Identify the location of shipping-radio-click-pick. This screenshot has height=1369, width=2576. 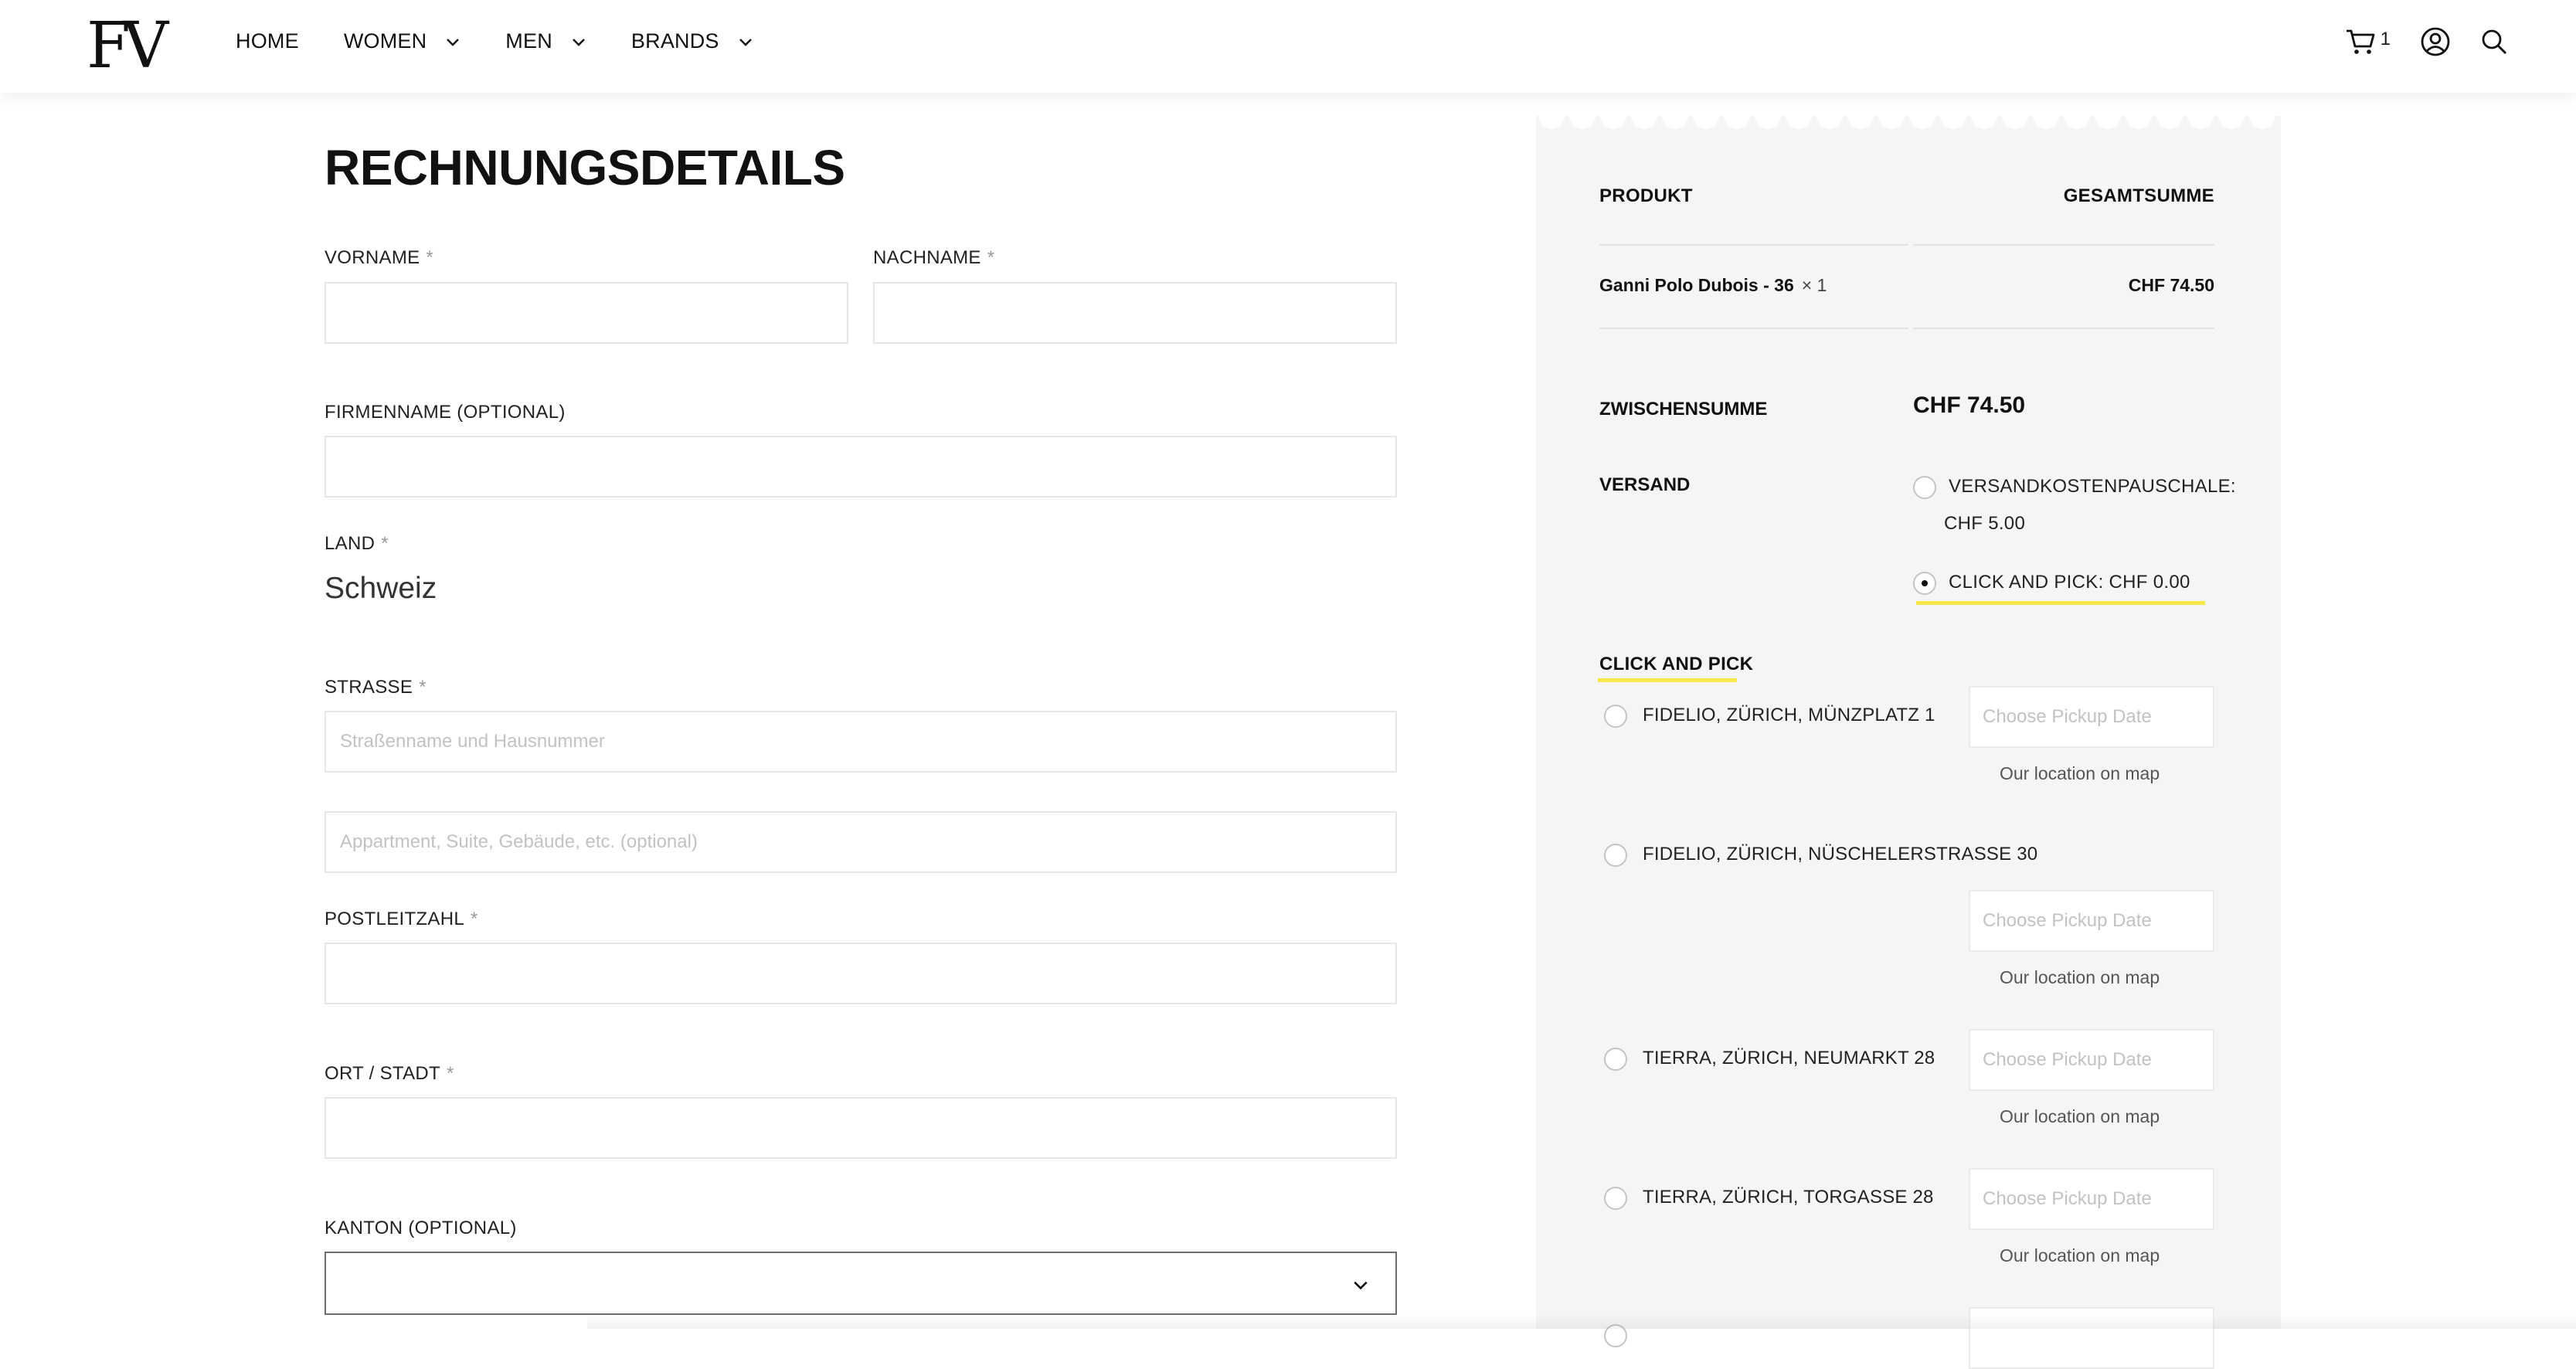
(1924, 583).